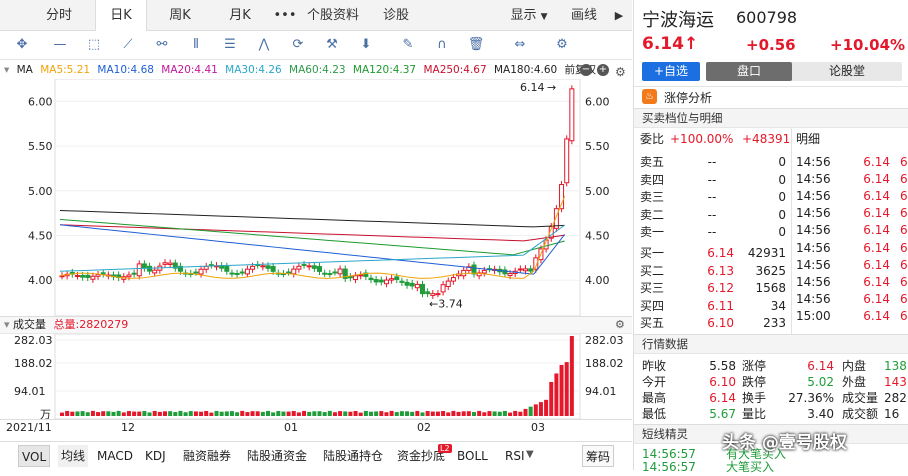  Describe the element at coordinates (30, 391) in the screenshot. I see `vol-tick-left: 94.01` at that location.